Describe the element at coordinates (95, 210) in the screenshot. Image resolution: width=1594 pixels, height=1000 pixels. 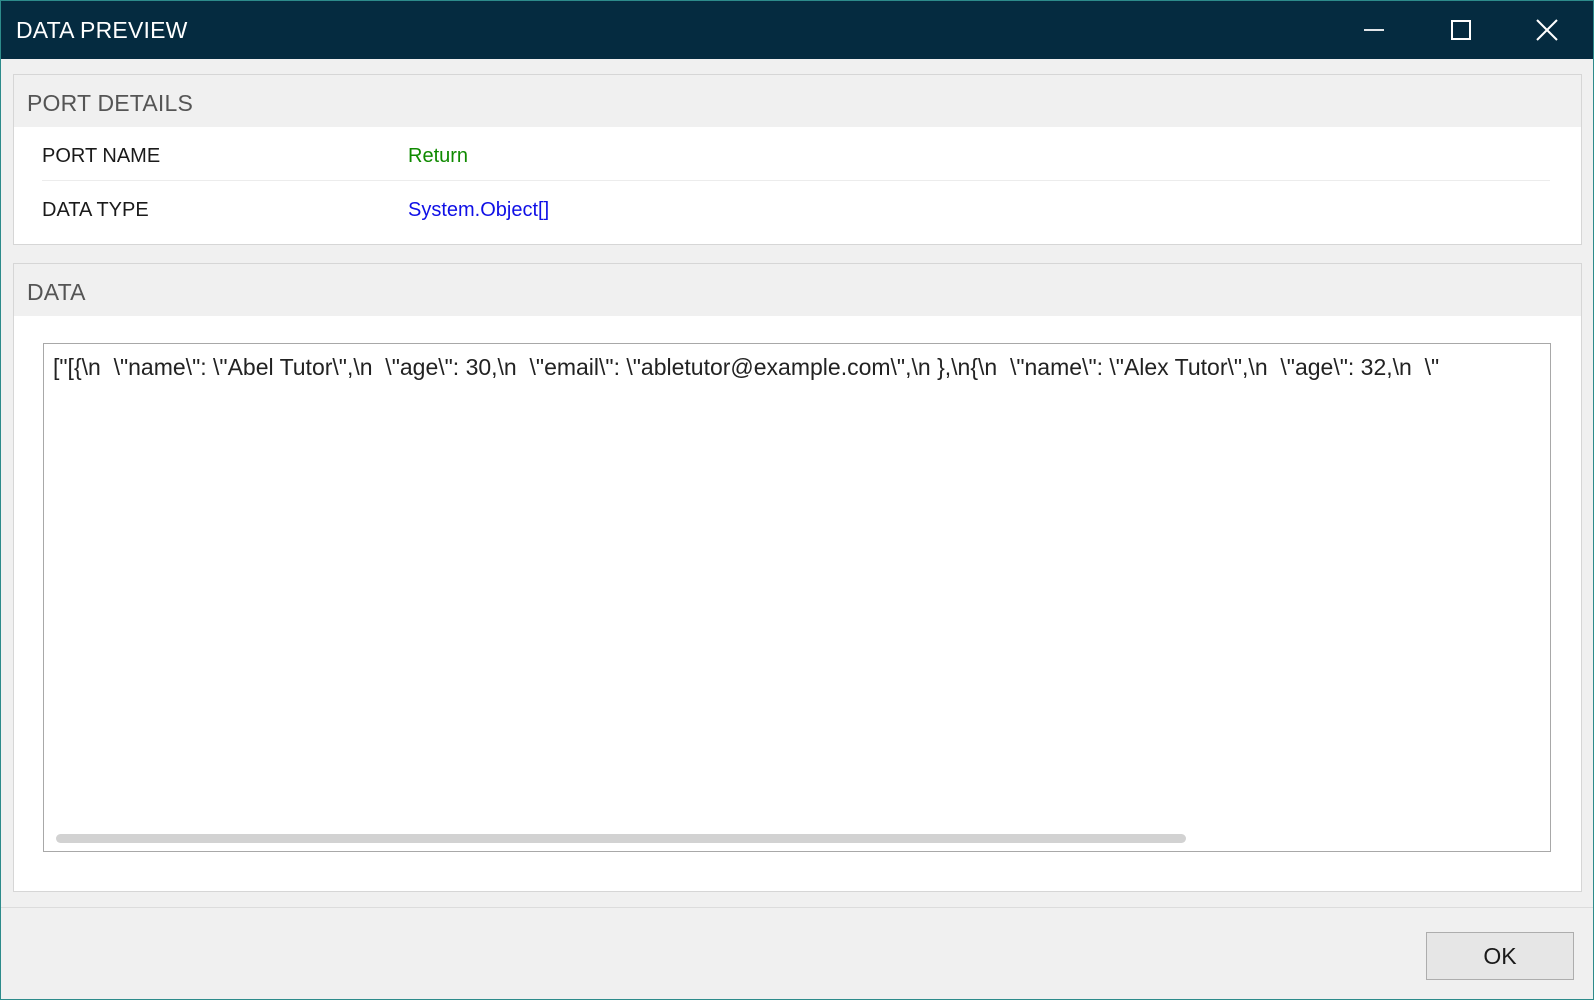
I see `data-type-label: DATA TYPE` at that location.